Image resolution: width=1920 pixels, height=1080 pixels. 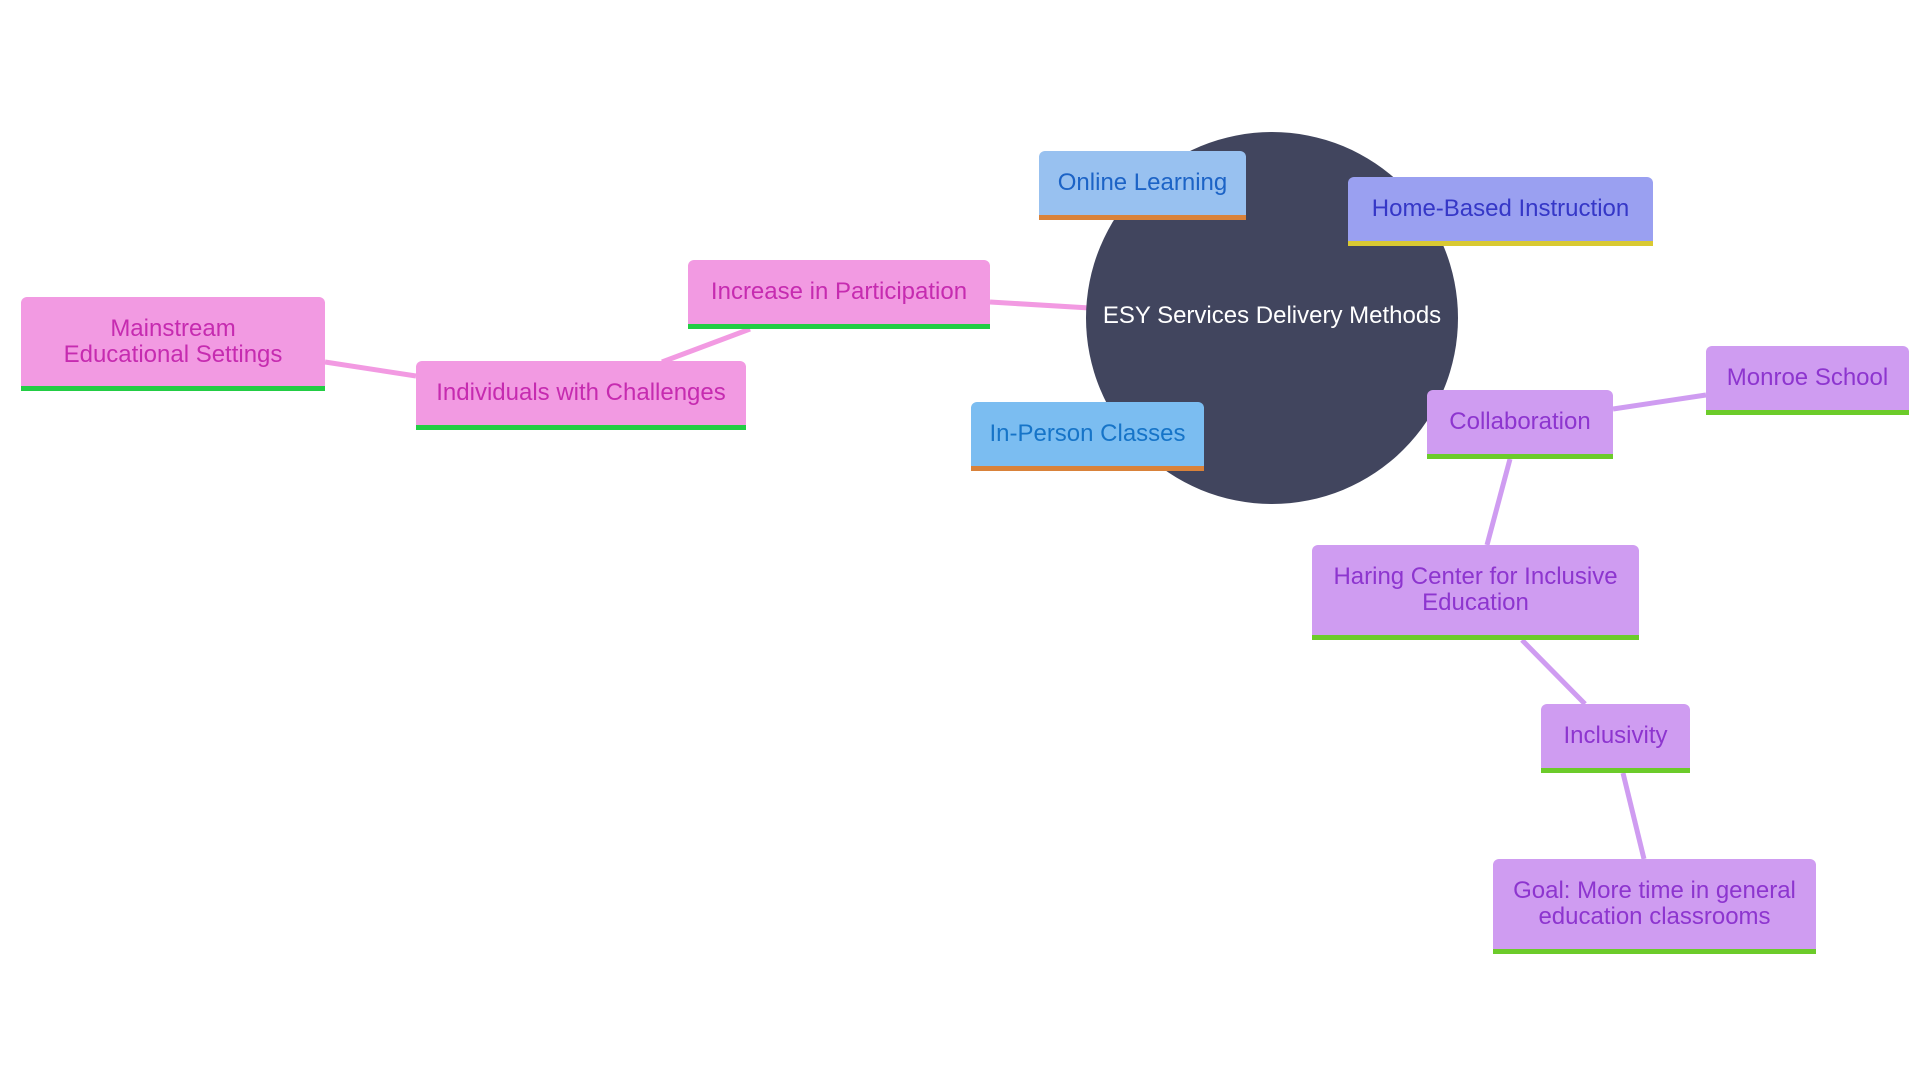 I want to click on node-label: Haring Center for Inclusive Education, so click(x=1475, y=589).